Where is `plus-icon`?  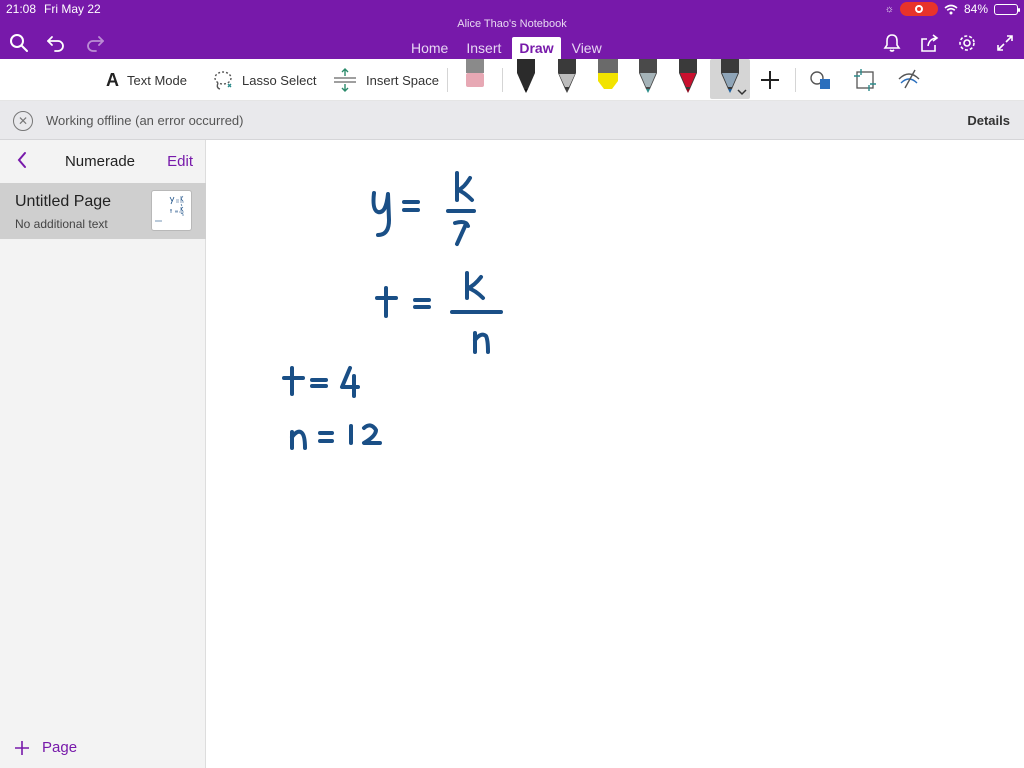 plus-icon is located at coordinates (22, 747).